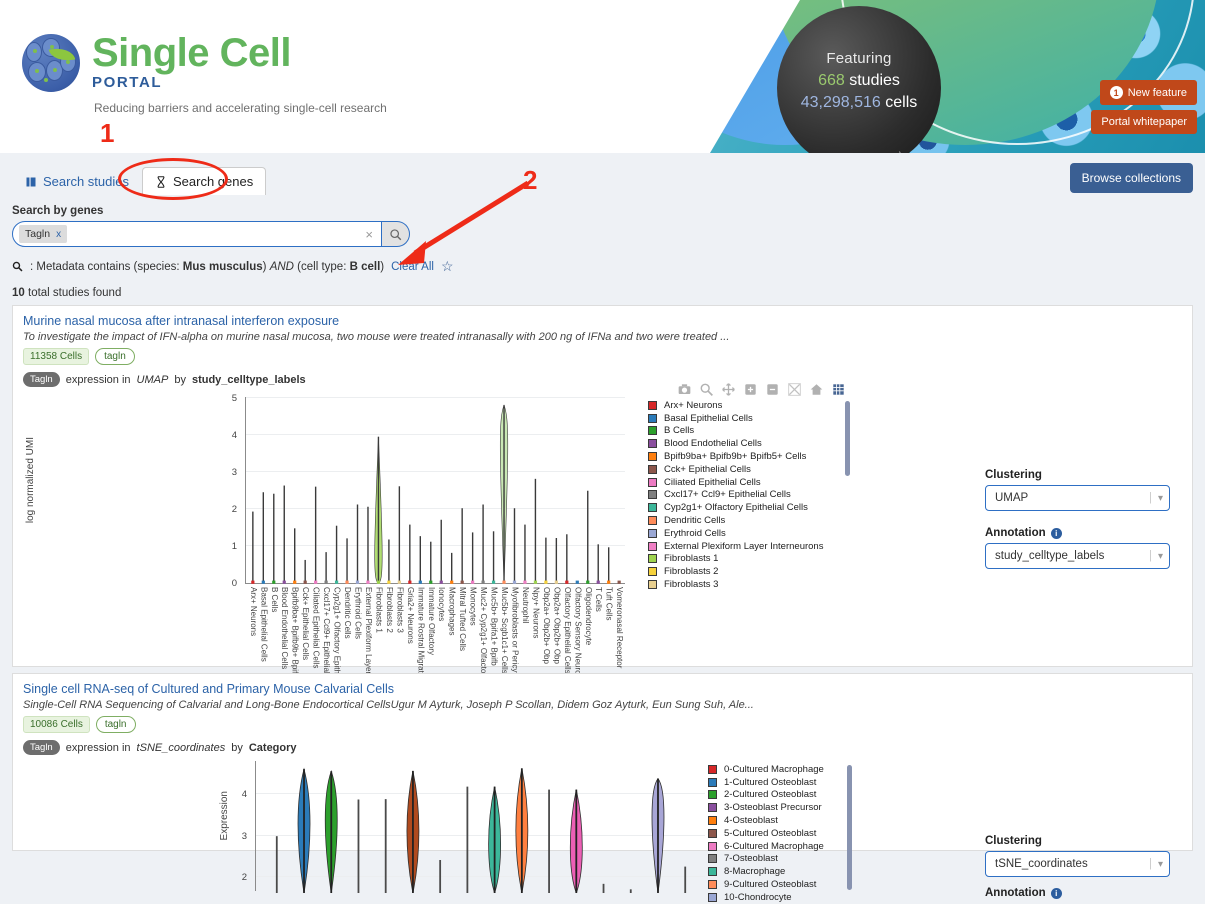  Describe the element at coordinates (815, 846) in the screenshot. I see `legend-item: 6-Cultured Macrophage` at that location.